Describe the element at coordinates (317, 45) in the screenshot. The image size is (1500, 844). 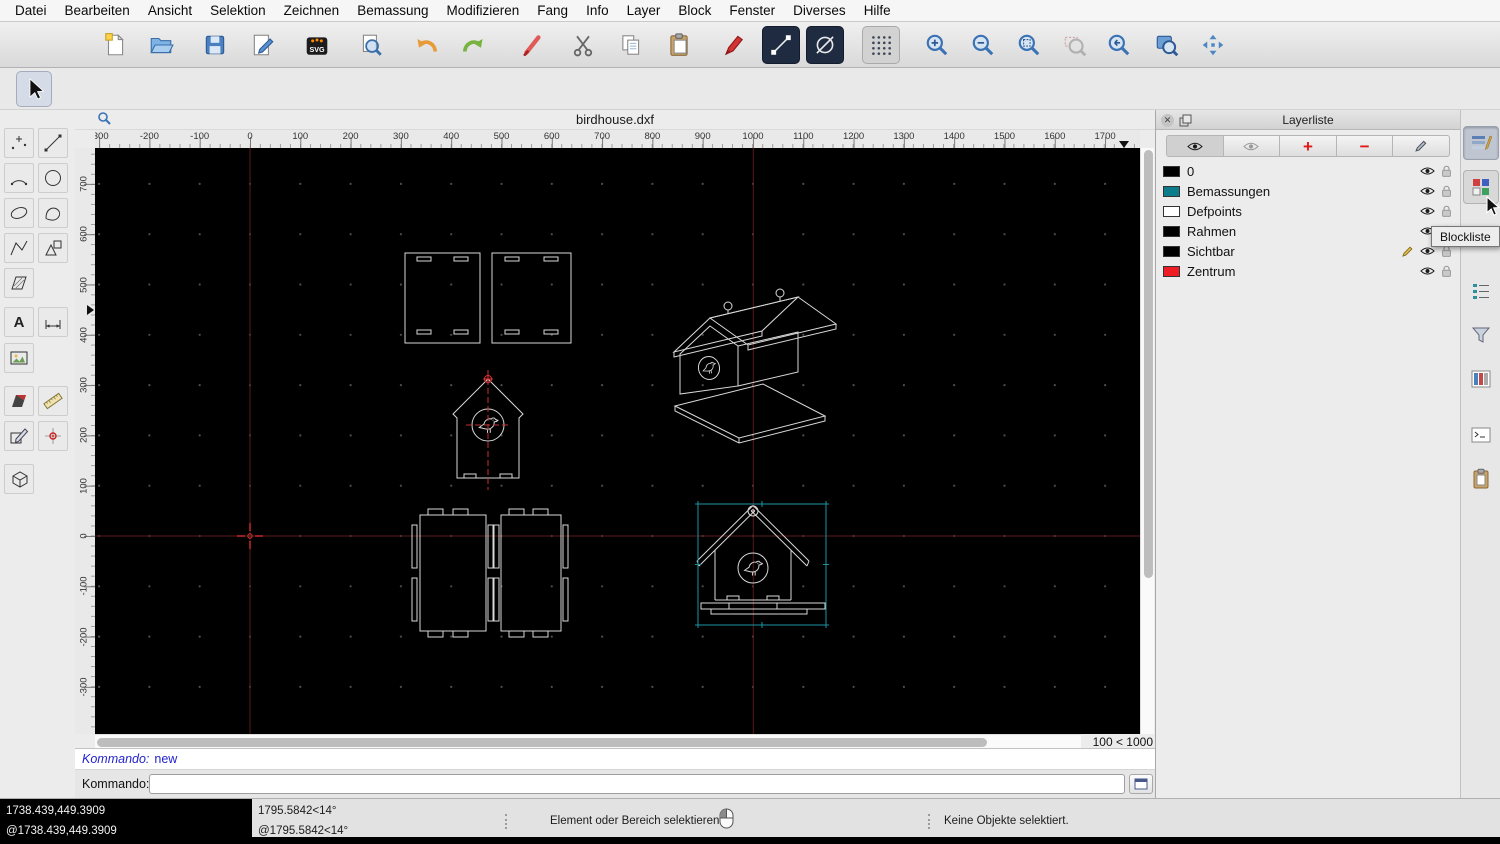
I see `svg-export-button: SVG` at that location.